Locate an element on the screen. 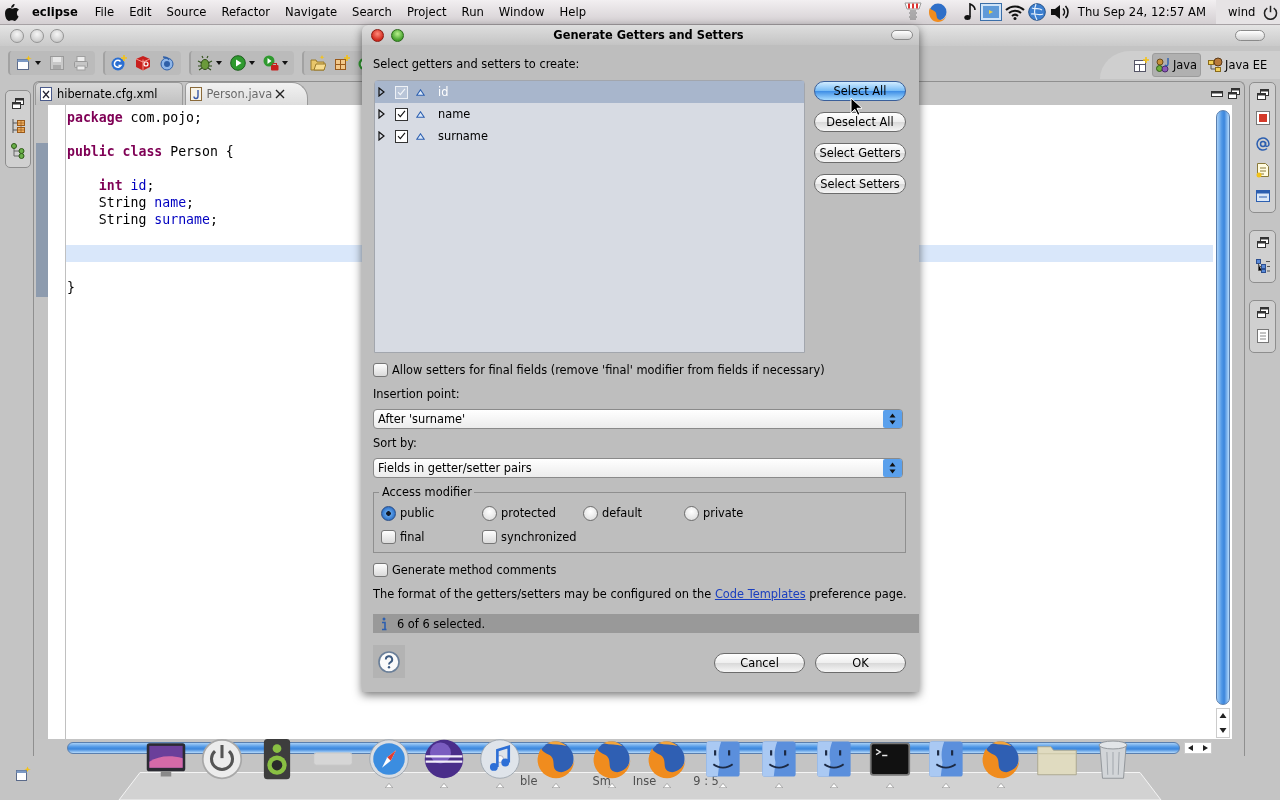  action-button: Select Getters is located at coordinates (860, 153).